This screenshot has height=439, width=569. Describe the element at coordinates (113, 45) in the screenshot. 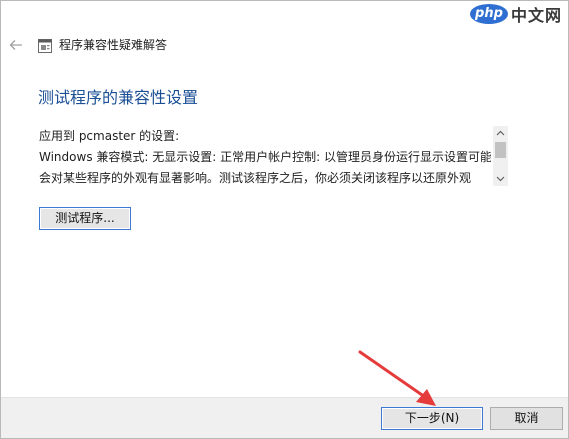

I see `window-title: 程序兼容性疑难解答` at that location.